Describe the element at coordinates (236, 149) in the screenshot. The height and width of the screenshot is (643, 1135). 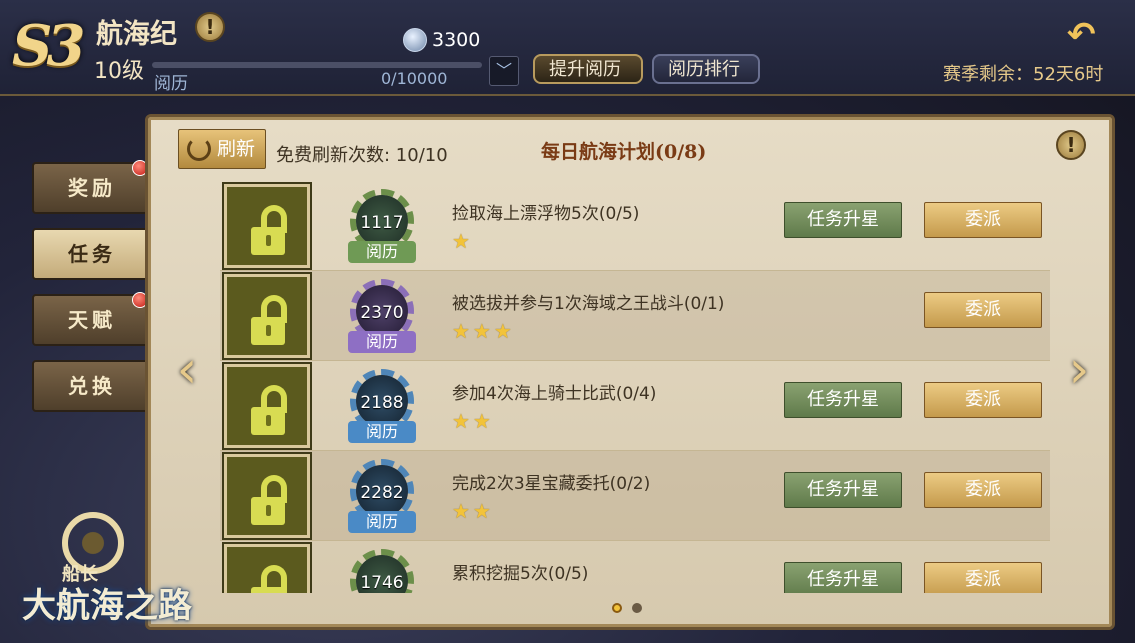
I see `refresh-label: 刷新` at that location.